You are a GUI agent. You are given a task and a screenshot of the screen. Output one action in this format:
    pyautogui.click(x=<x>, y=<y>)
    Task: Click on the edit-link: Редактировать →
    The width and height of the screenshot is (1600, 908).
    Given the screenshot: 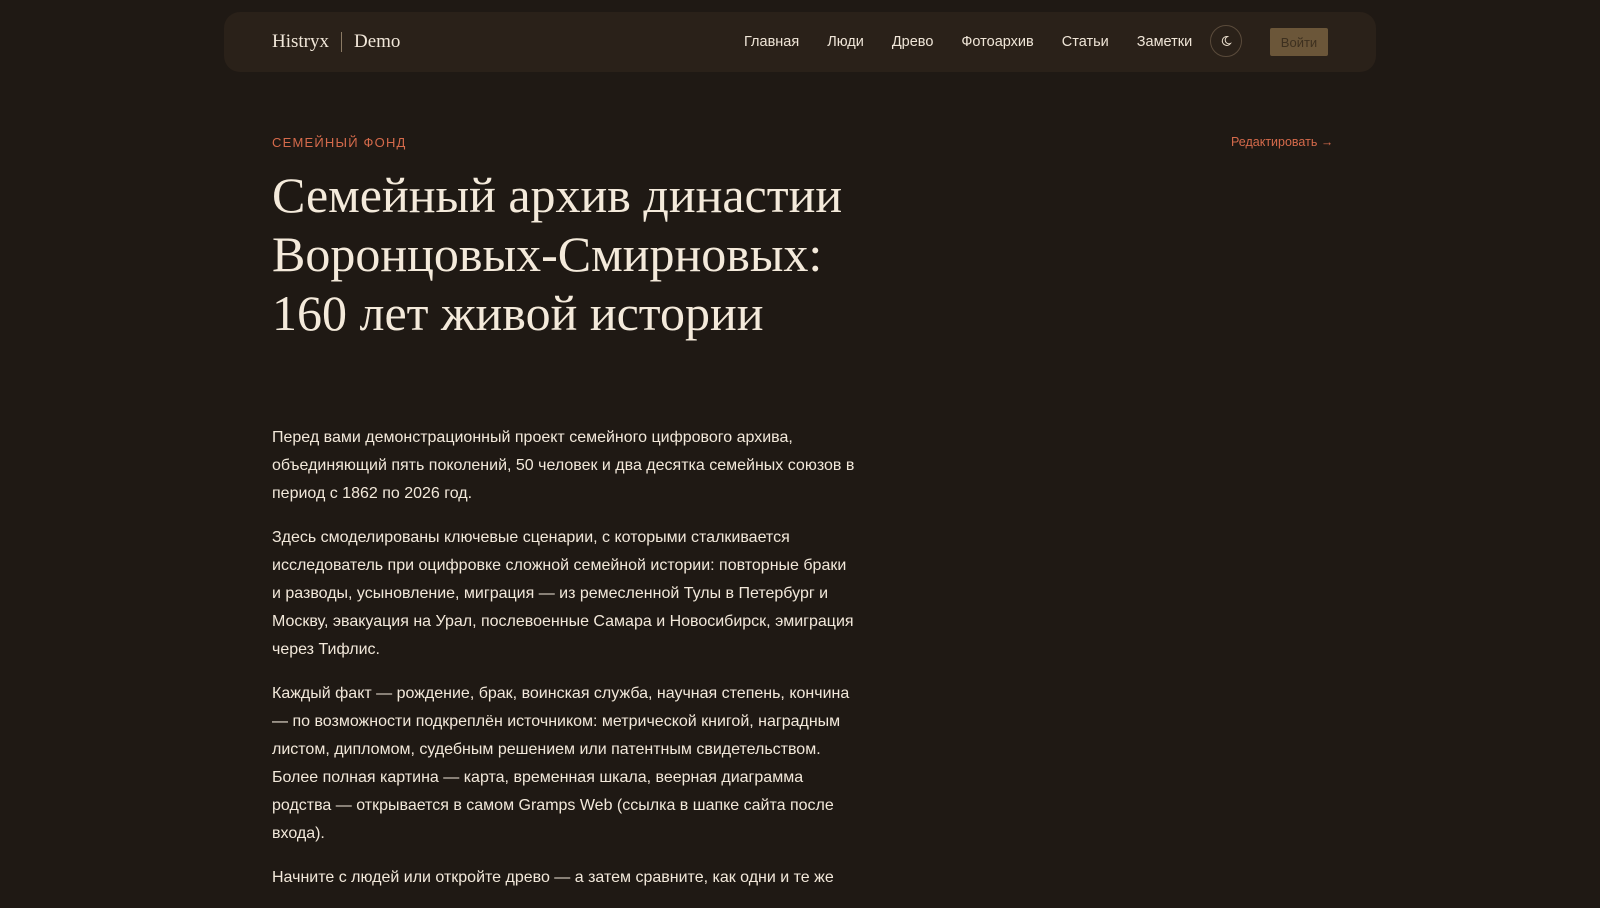 What is the action you would take?
    pyautogui.click(x=1282, y=142)
    